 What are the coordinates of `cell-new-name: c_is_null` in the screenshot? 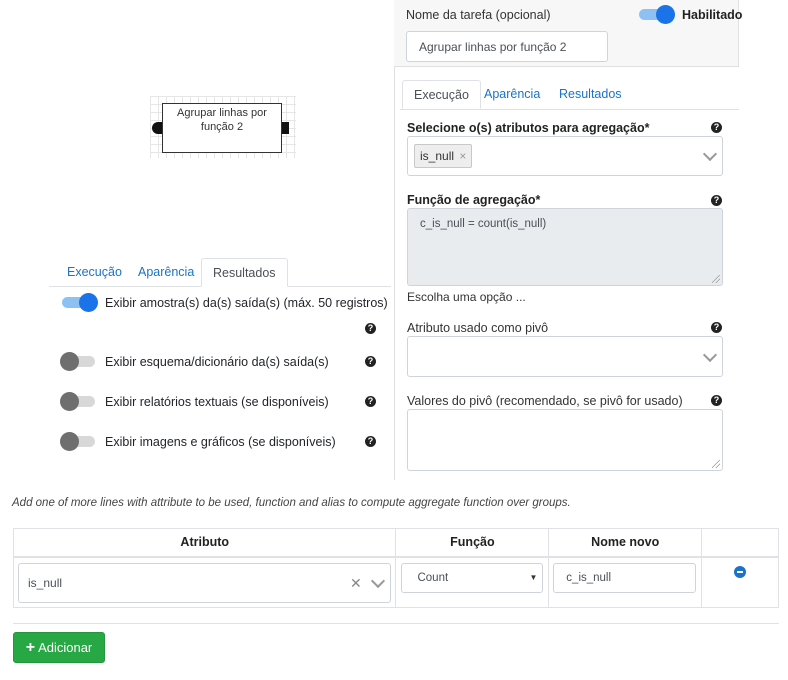 It's located at (625, 581).